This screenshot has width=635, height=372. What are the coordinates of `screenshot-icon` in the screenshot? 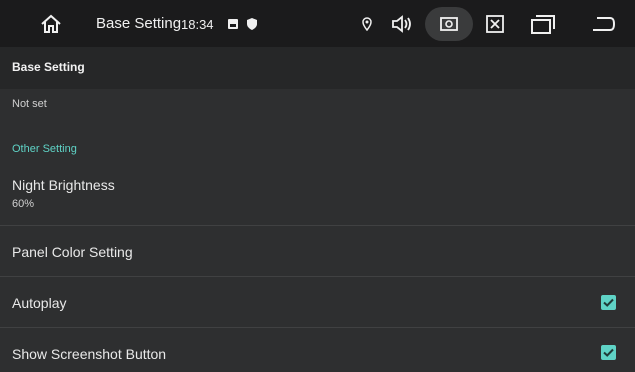 It's located at (449, 23).